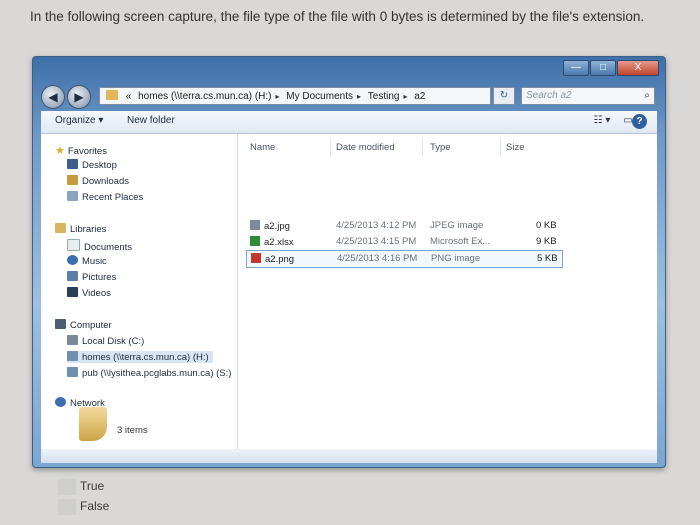  What do you see at coordinates (365, 147) in the screenshot?
I see `column-header-date: Date modified` at bounding box center [365, 147].